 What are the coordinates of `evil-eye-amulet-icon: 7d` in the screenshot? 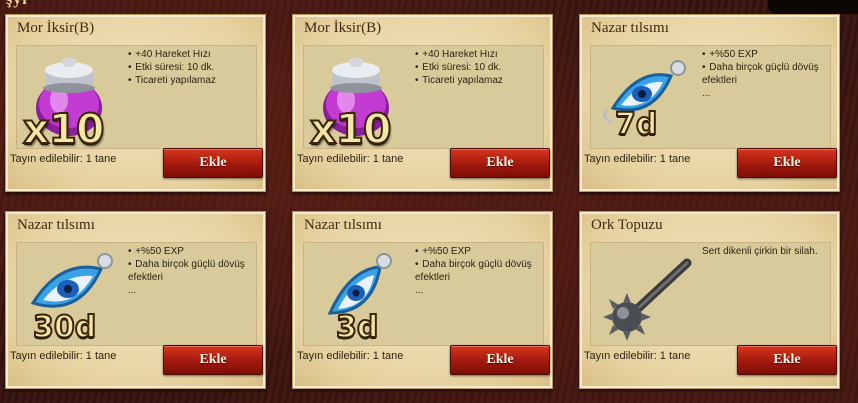 It's located at (647, 97).